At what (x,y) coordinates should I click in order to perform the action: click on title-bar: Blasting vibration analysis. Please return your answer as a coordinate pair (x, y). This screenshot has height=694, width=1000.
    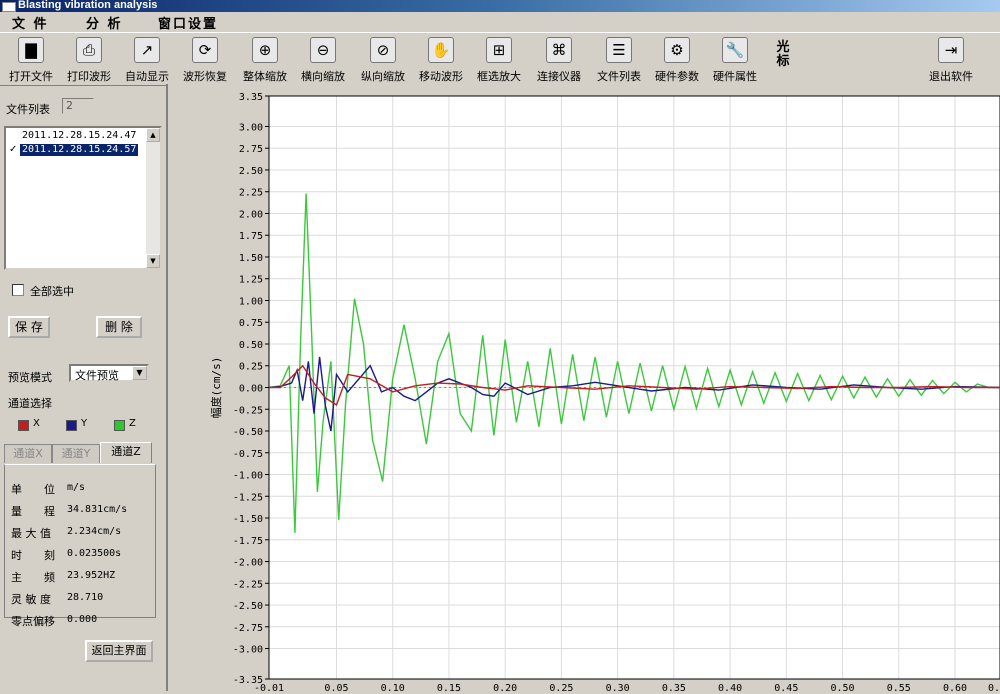
    Looking at the image, I should click on (500, 6).